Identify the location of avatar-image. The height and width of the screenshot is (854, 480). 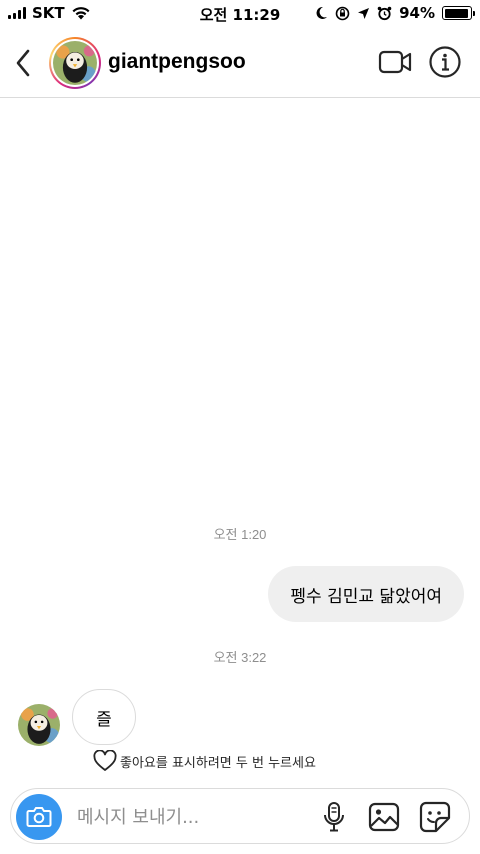
(75, 63).